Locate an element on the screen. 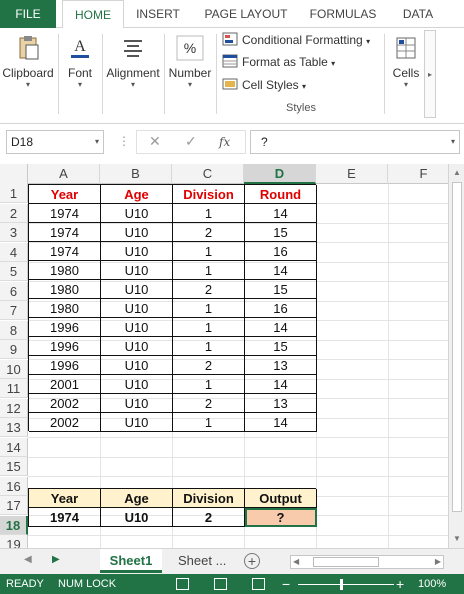  column-header-d: D is located at coordinates (280, 174).